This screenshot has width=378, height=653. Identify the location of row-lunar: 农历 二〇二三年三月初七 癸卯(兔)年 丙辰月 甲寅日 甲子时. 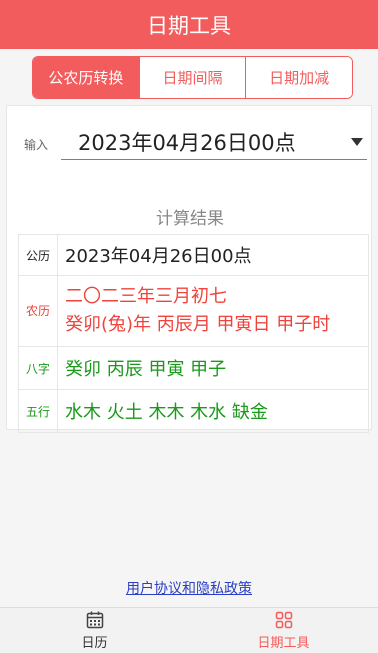
(193, 311).